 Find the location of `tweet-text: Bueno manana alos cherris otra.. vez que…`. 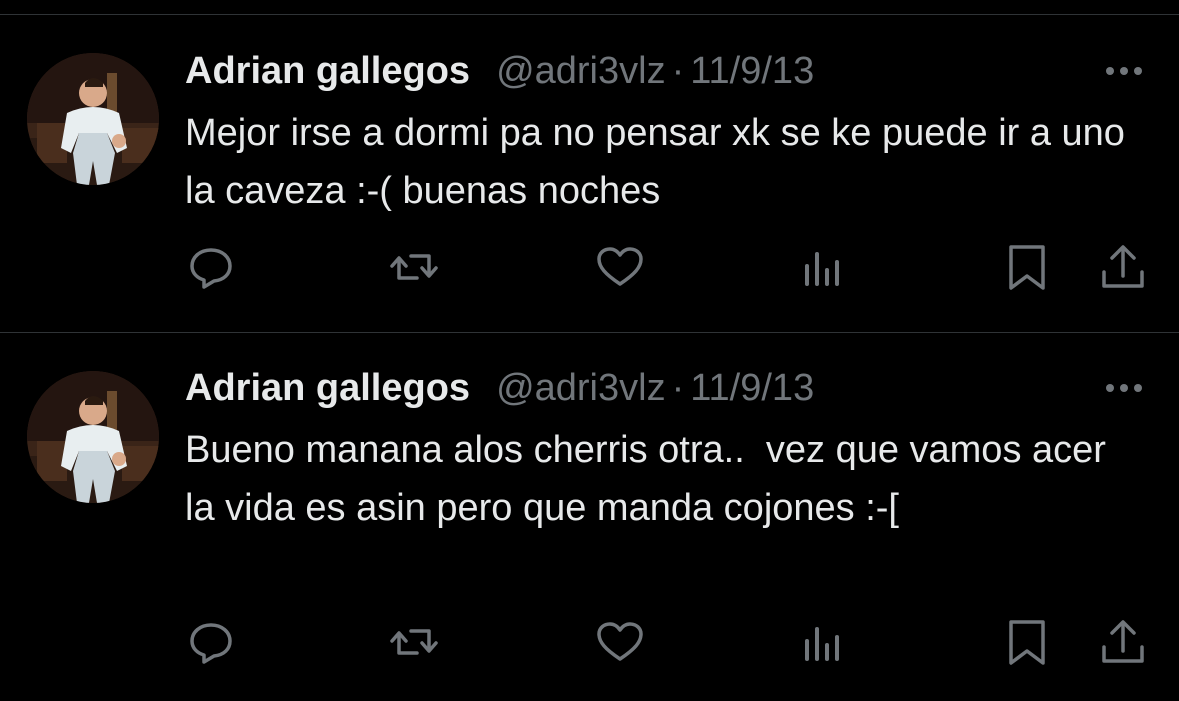

tweet-text: Bueno manana alos cherris otra.. vez que… is located at coordinates (651, 479).